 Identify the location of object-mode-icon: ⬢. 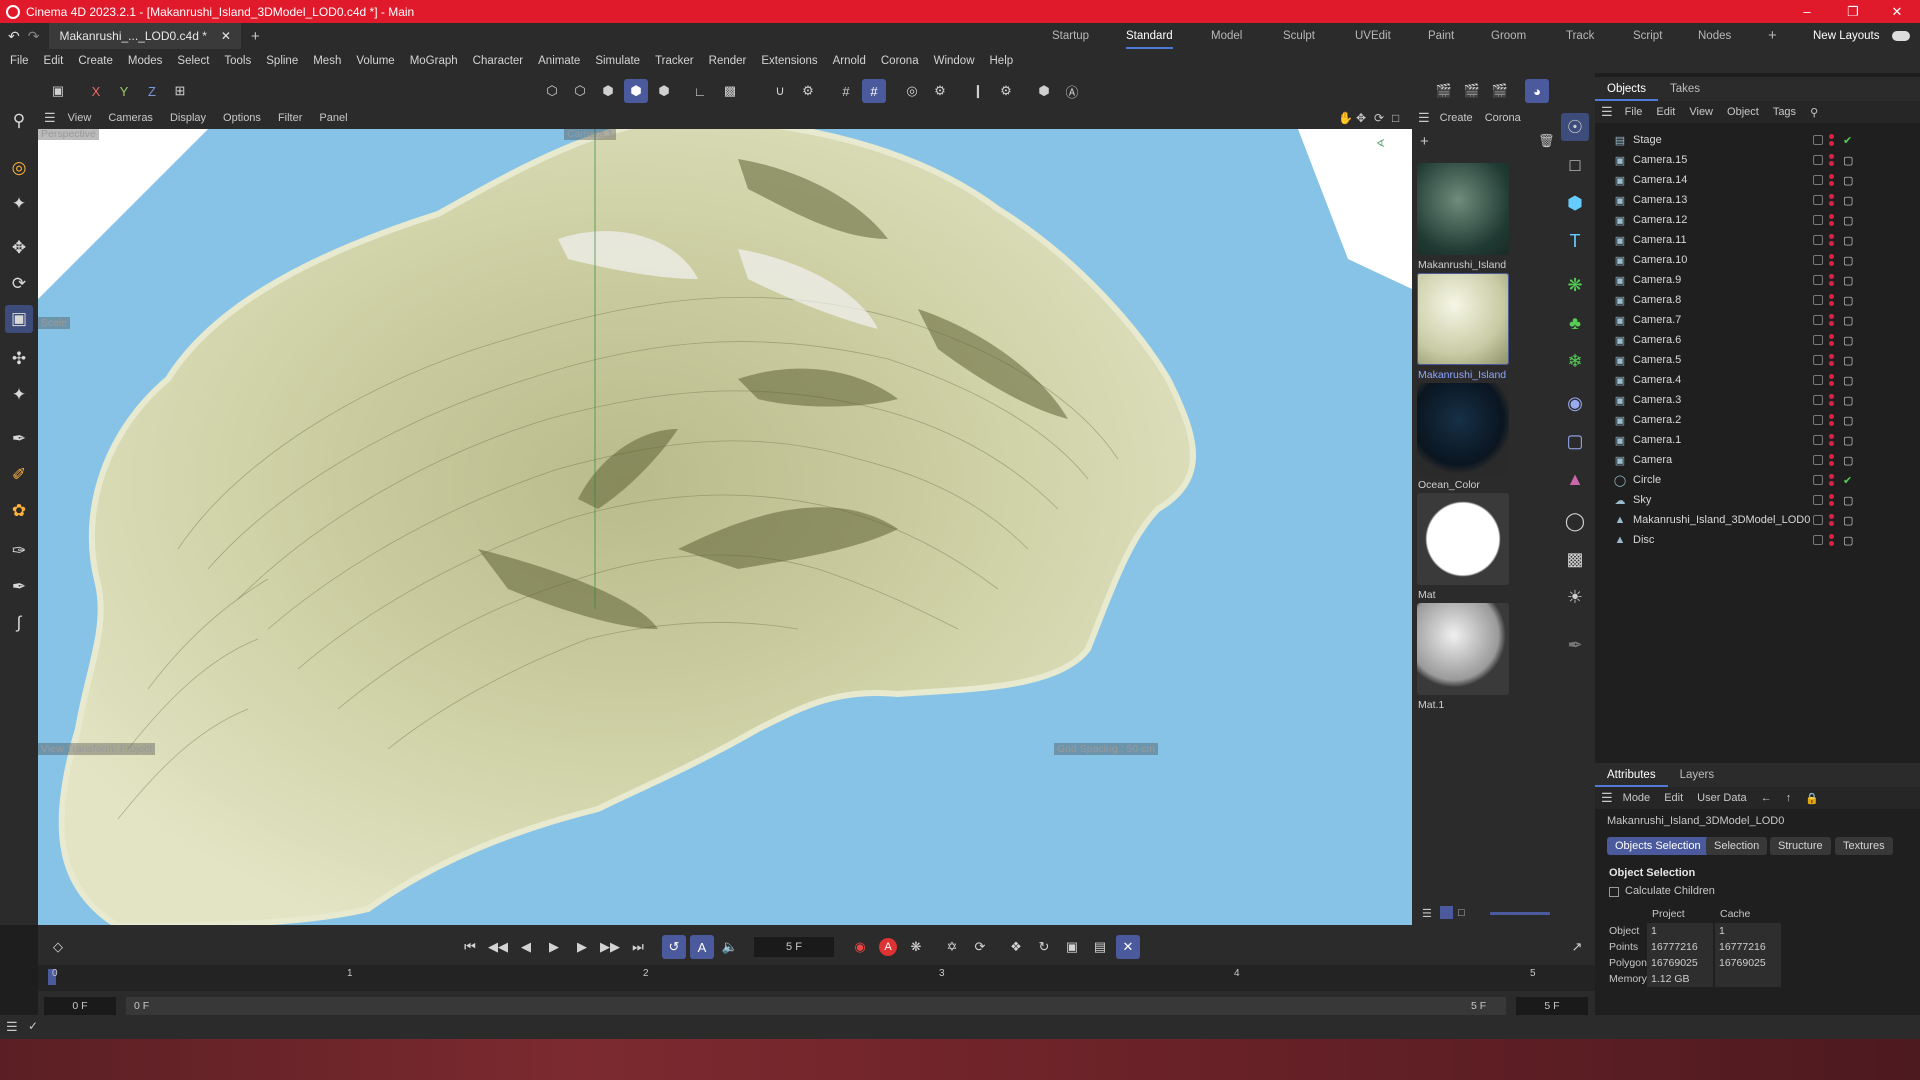
(636, 91).